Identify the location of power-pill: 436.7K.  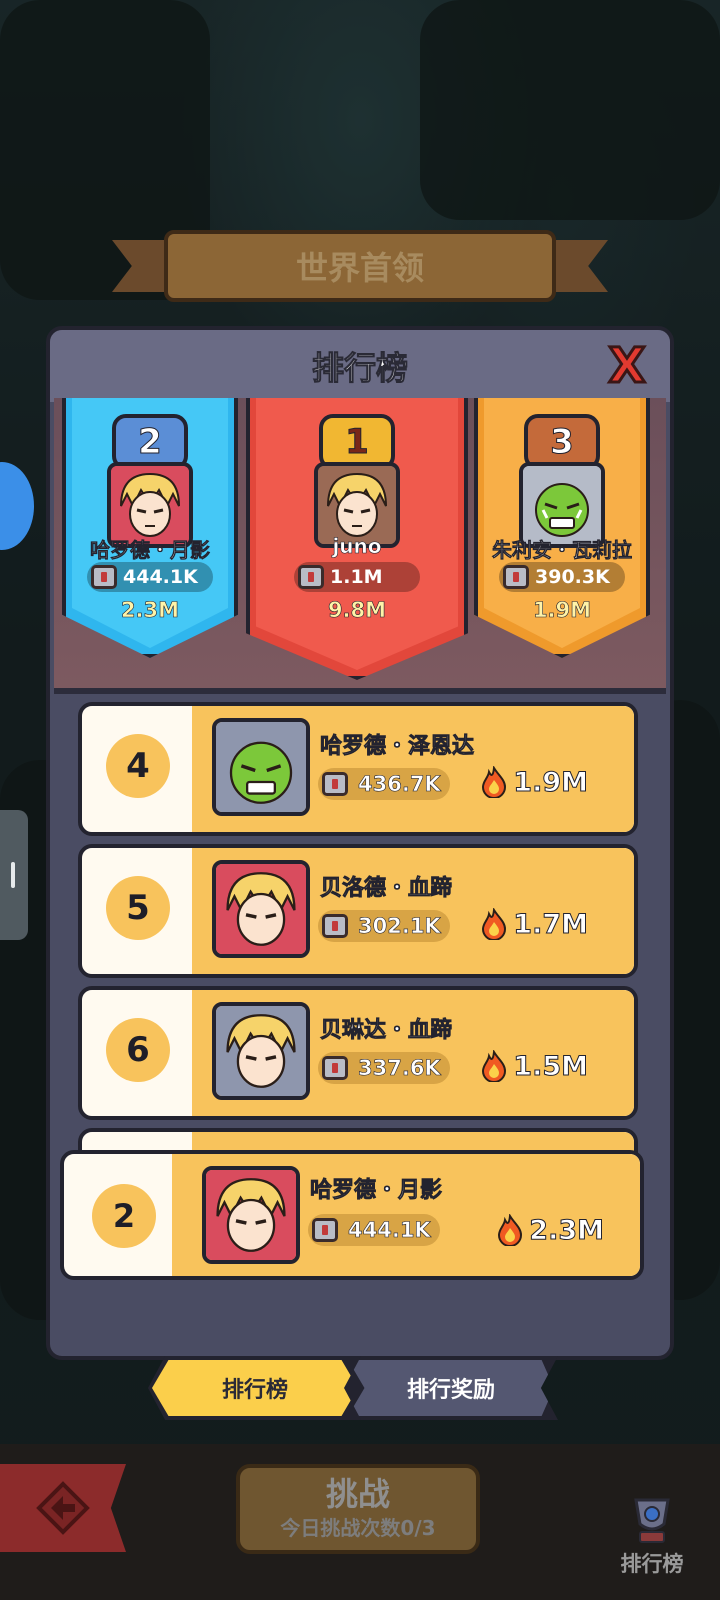
(384, 784).